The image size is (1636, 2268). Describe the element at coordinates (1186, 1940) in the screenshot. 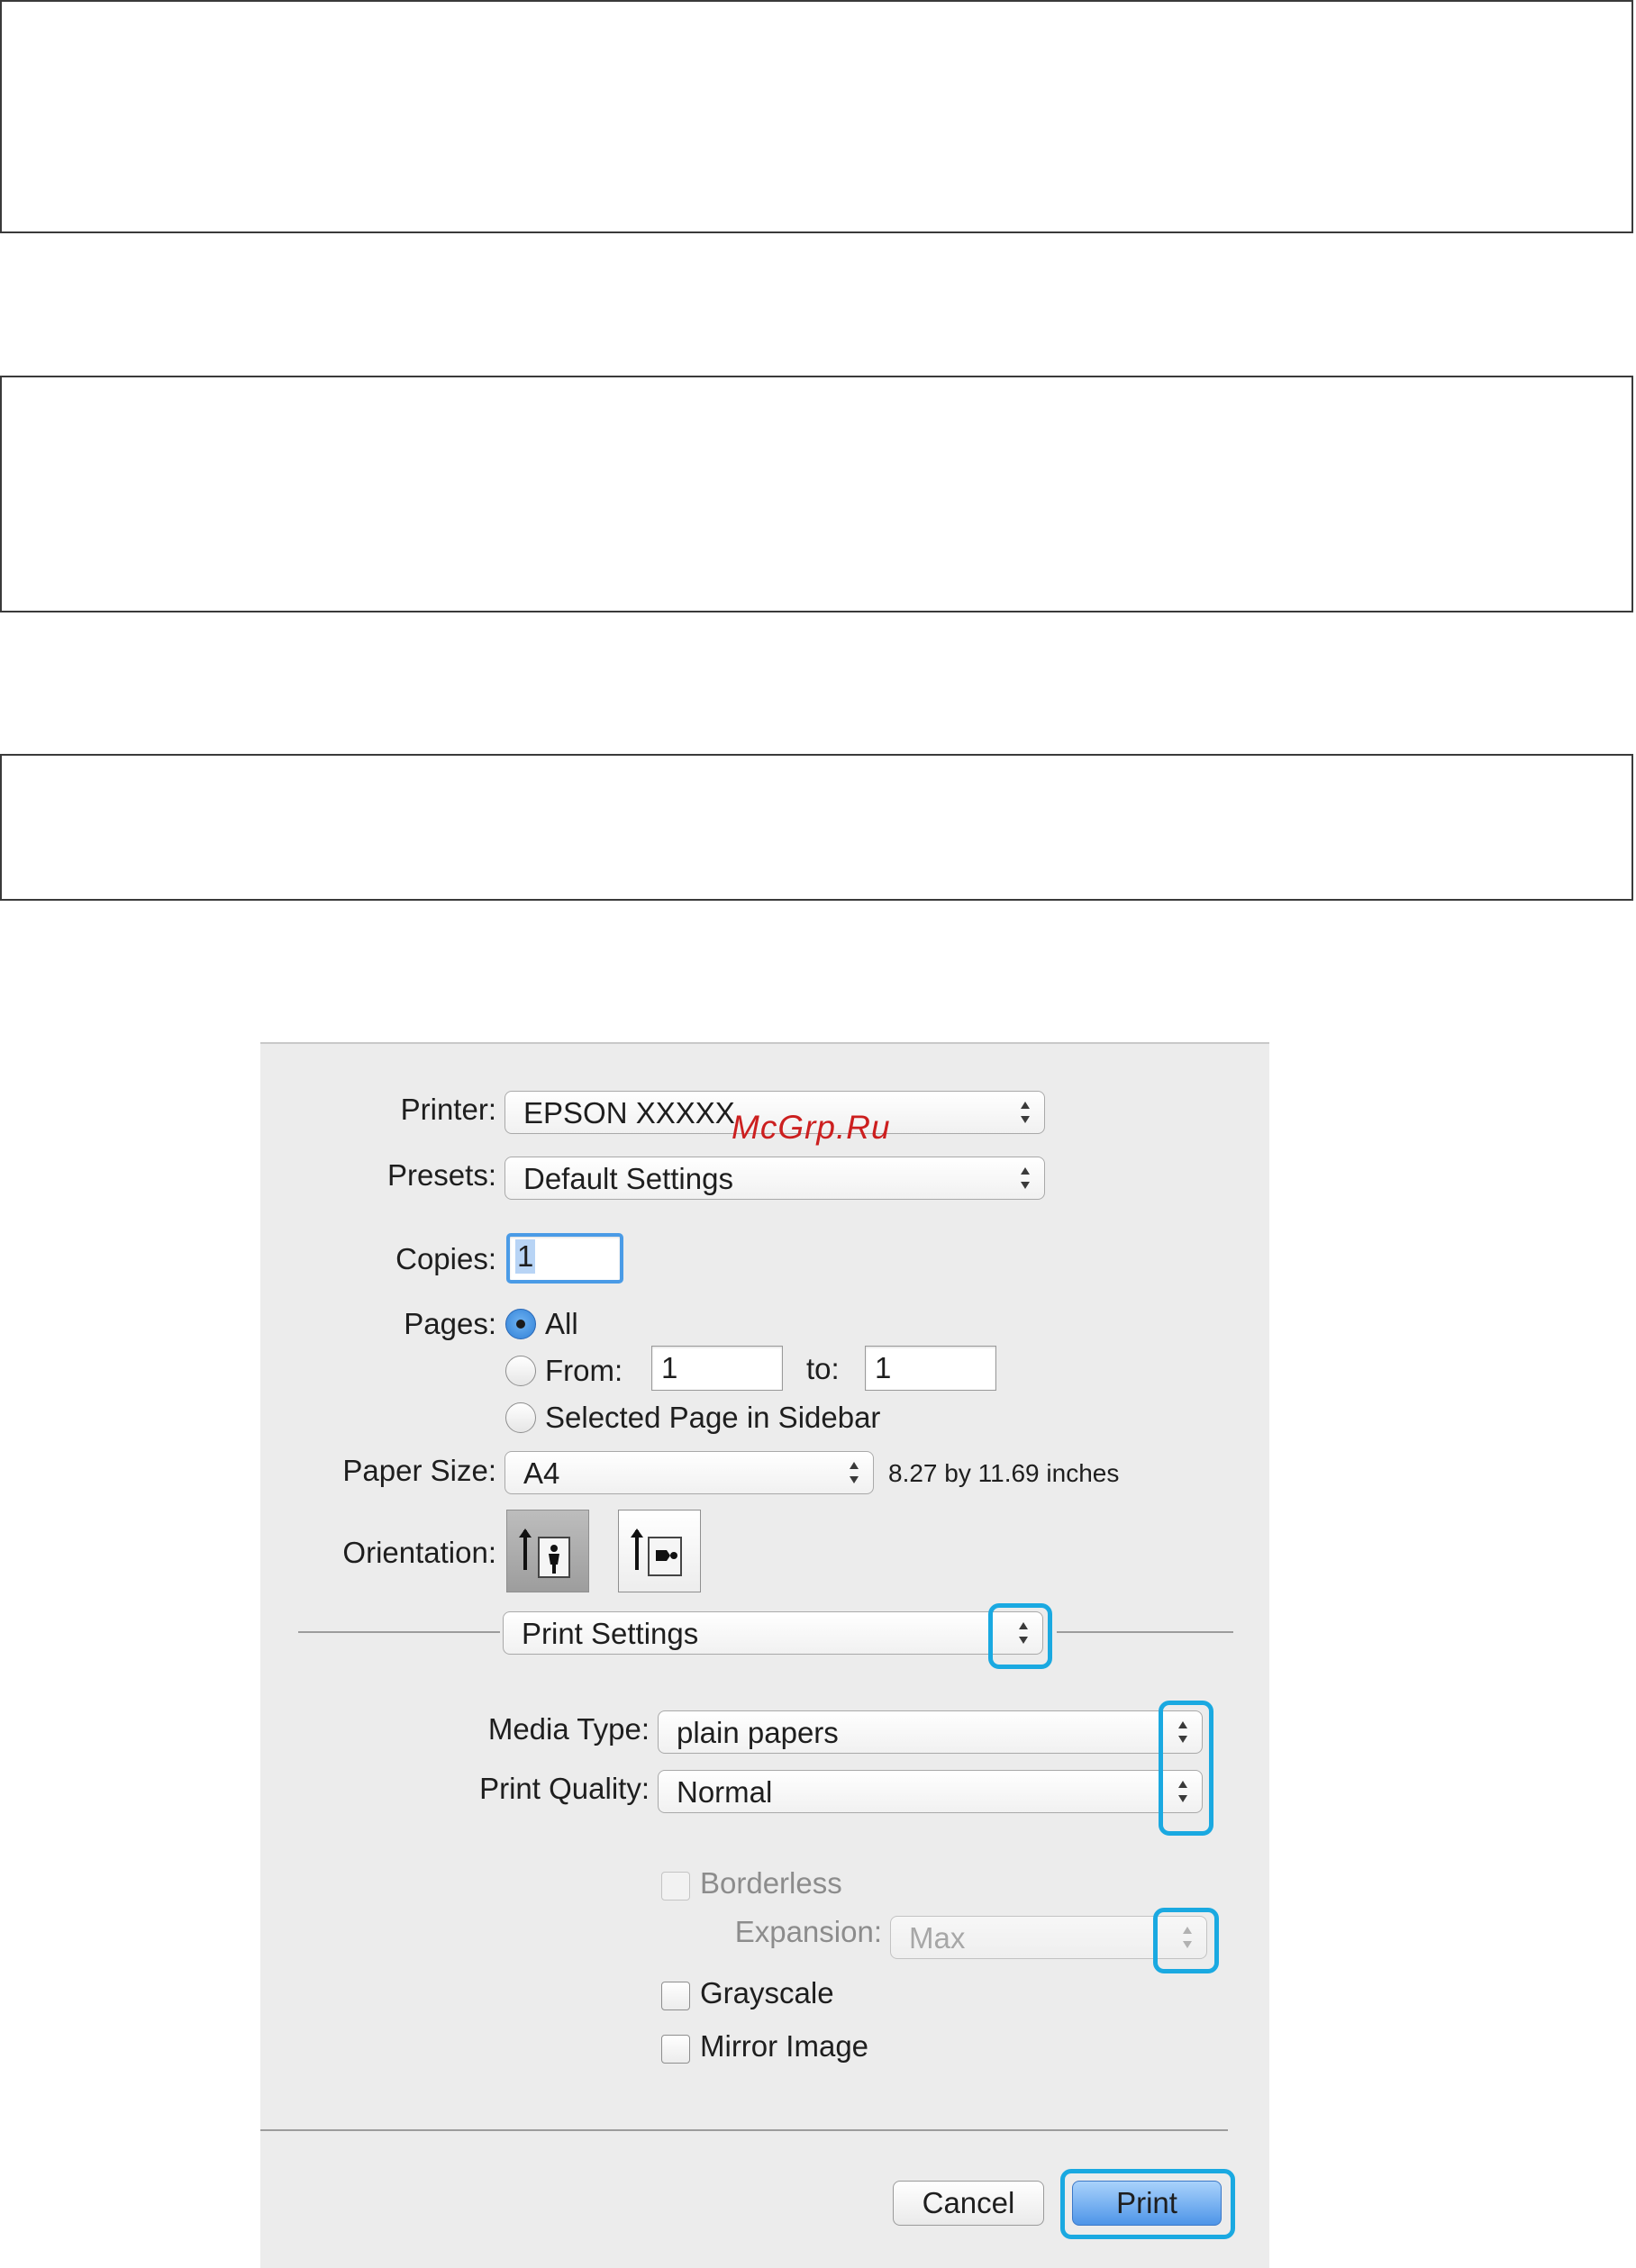

I see `expansion-highlight` at that location.